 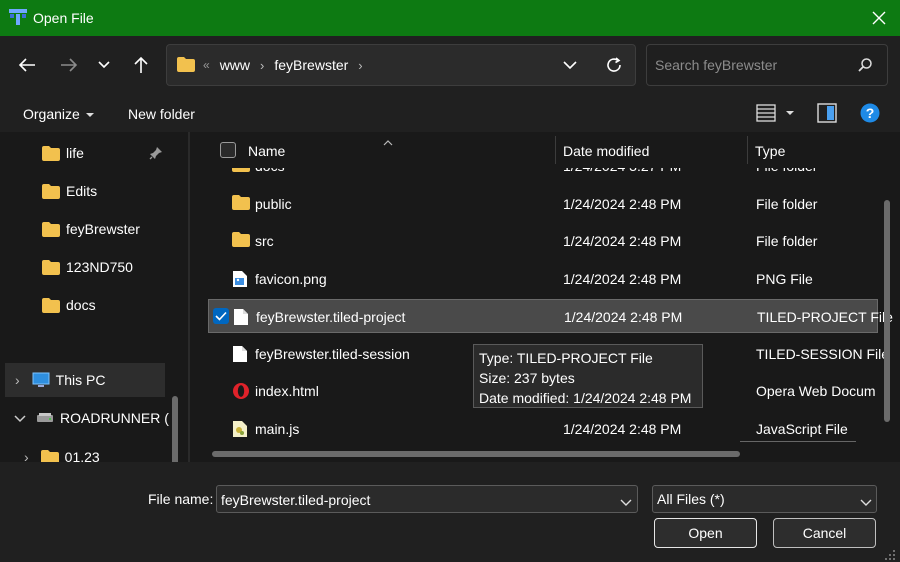 What do you see at coordinates (784, 279) in the screenshot?
I see `file-type: PNG File` at bounding box center [784, 279].